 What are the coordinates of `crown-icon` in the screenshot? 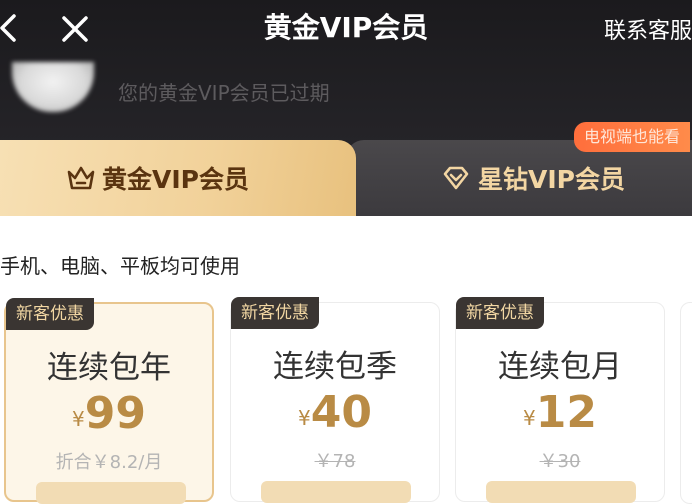 It's located at (81, 178).